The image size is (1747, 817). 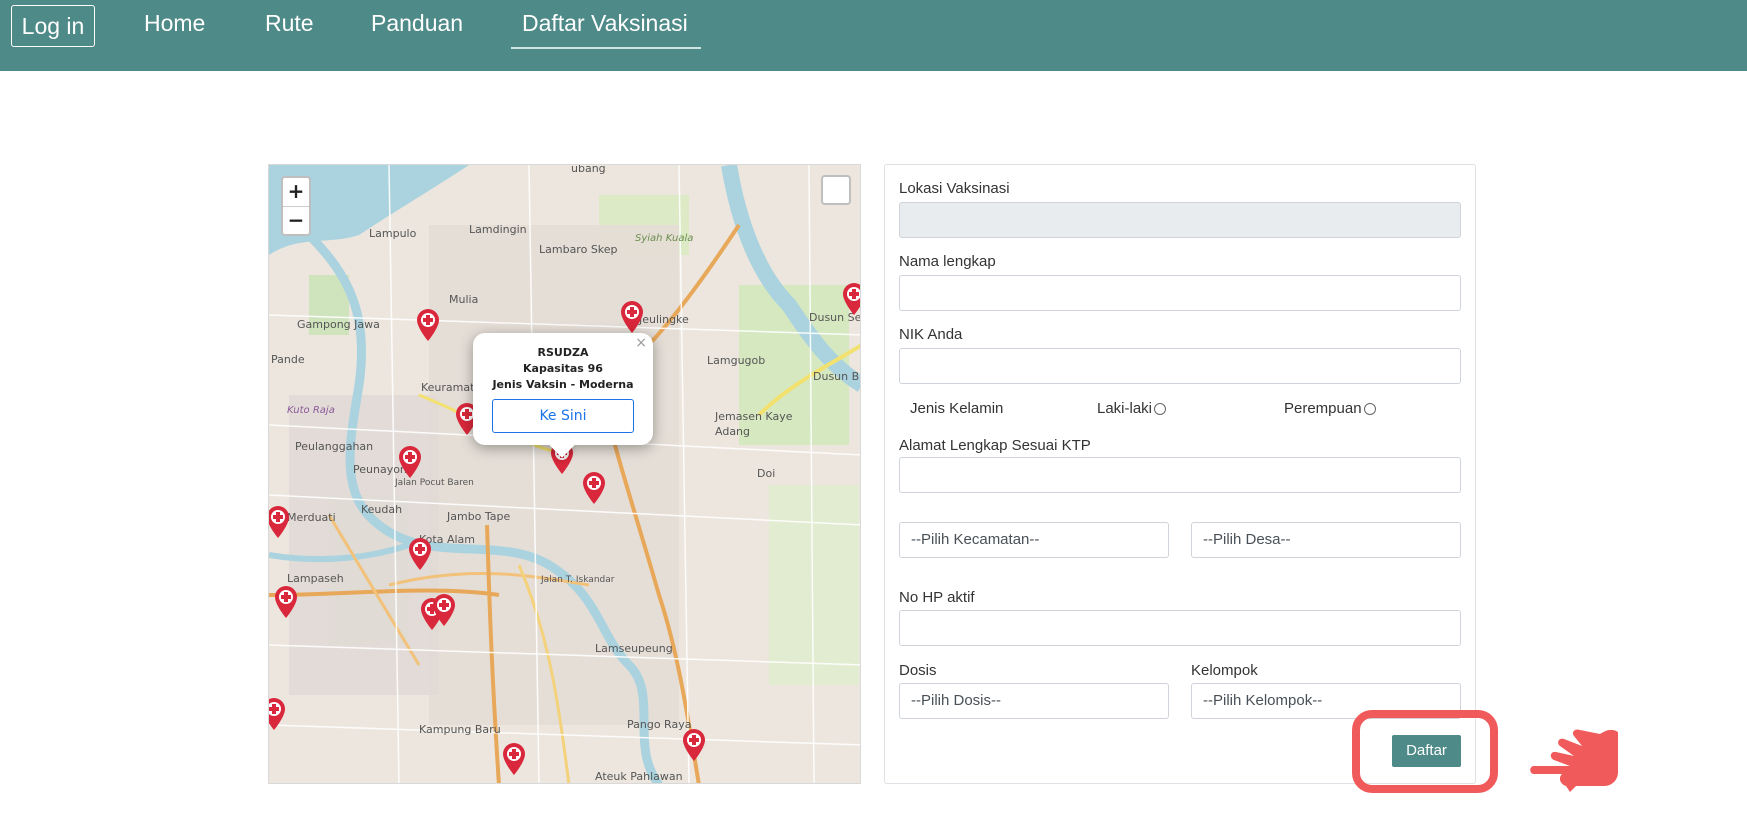 I want to click on map-label: Lamseupeung, so click(x=634, y=648).